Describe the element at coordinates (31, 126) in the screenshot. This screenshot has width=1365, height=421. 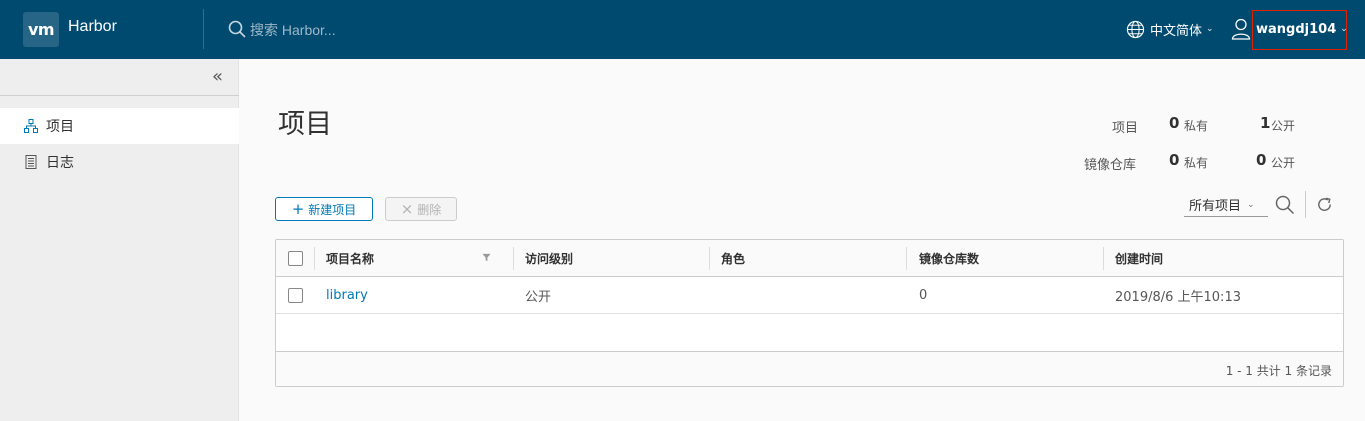
I see `sitemap-icon` at that location.